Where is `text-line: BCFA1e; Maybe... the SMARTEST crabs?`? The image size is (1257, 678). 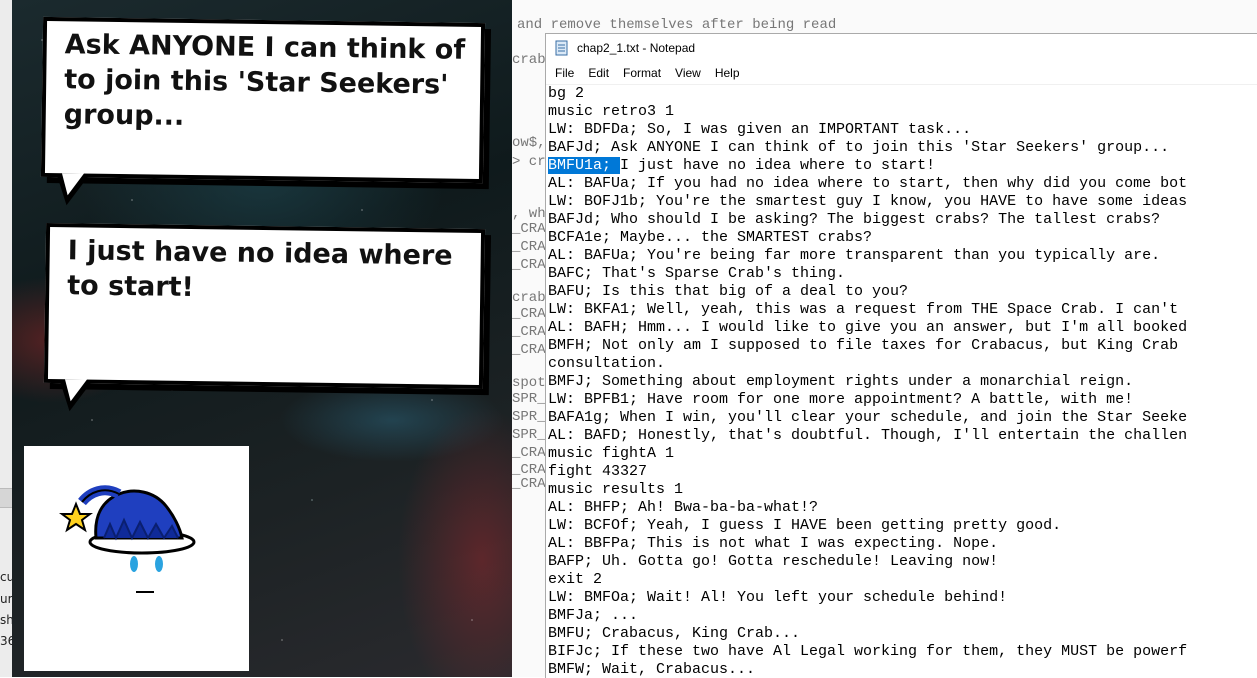 text-line: BCFA1e; Maybe... the SMARTEST crabs? is located at coordinates (710, 237).